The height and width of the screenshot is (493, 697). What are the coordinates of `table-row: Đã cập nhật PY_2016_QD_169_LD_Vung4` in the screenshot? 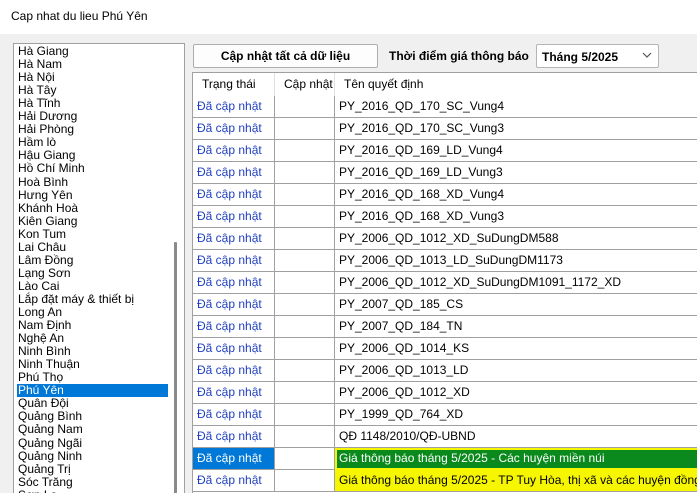 It's located at (445, 151).